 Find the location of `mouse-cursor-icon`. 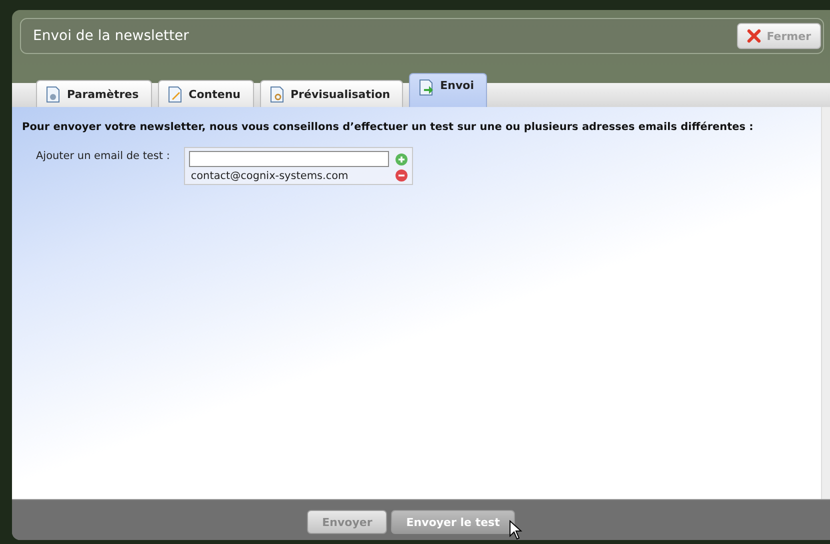

mouse-cursor-icon is located at coordinates (515, 530).